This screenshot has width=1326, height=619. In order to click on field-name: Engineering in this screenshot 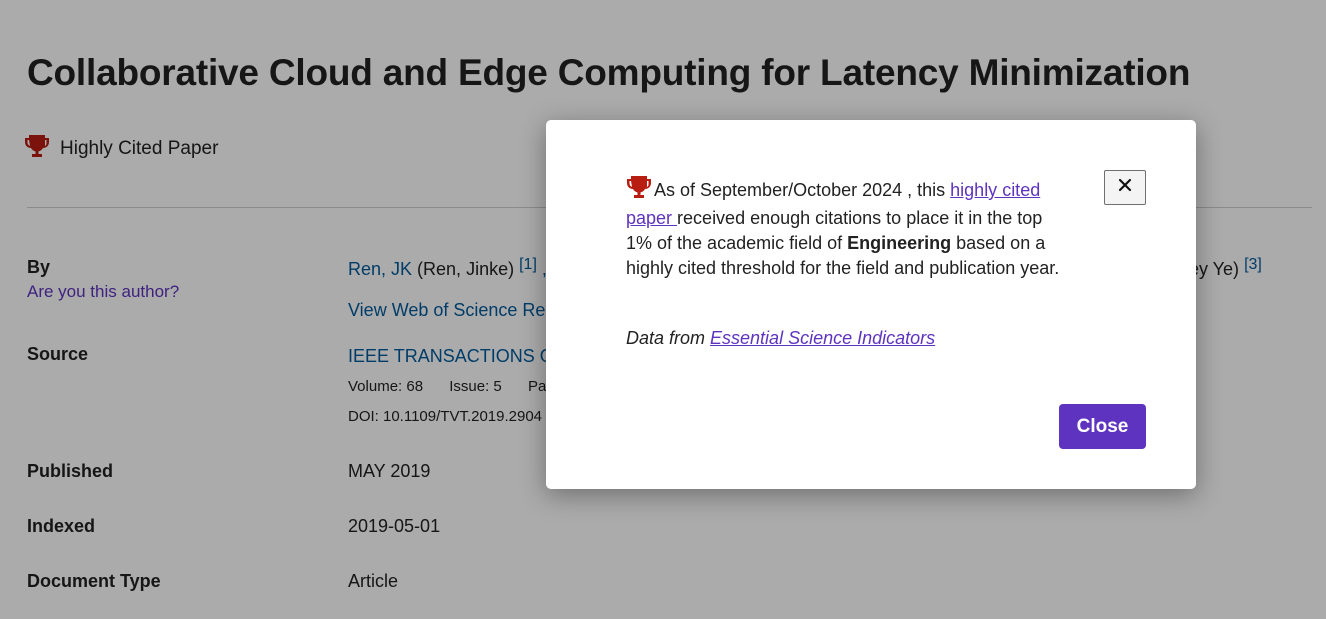, I will do `click(899, 243)`.